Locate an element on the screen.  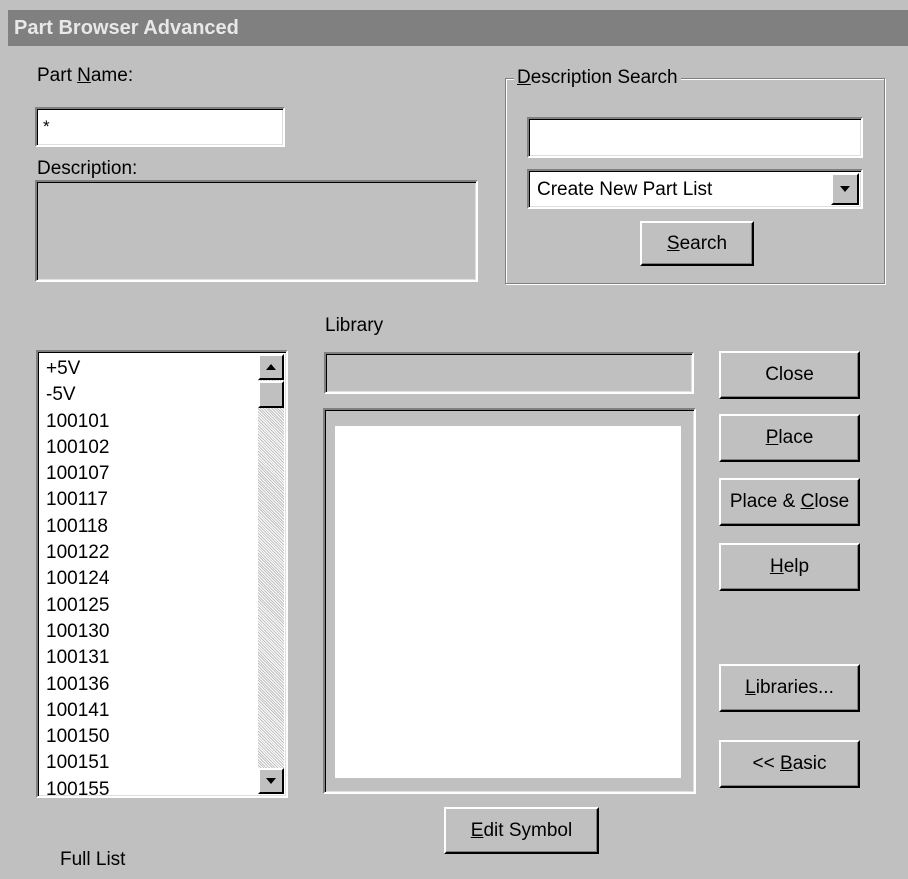
dropdown-arrow-button is located at coordinates (845, 189).